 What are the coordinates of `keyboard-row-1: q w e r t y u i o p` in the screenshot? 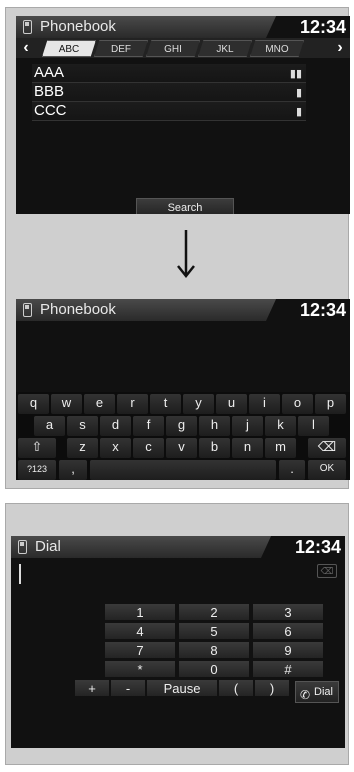 It's located at (183, 403).